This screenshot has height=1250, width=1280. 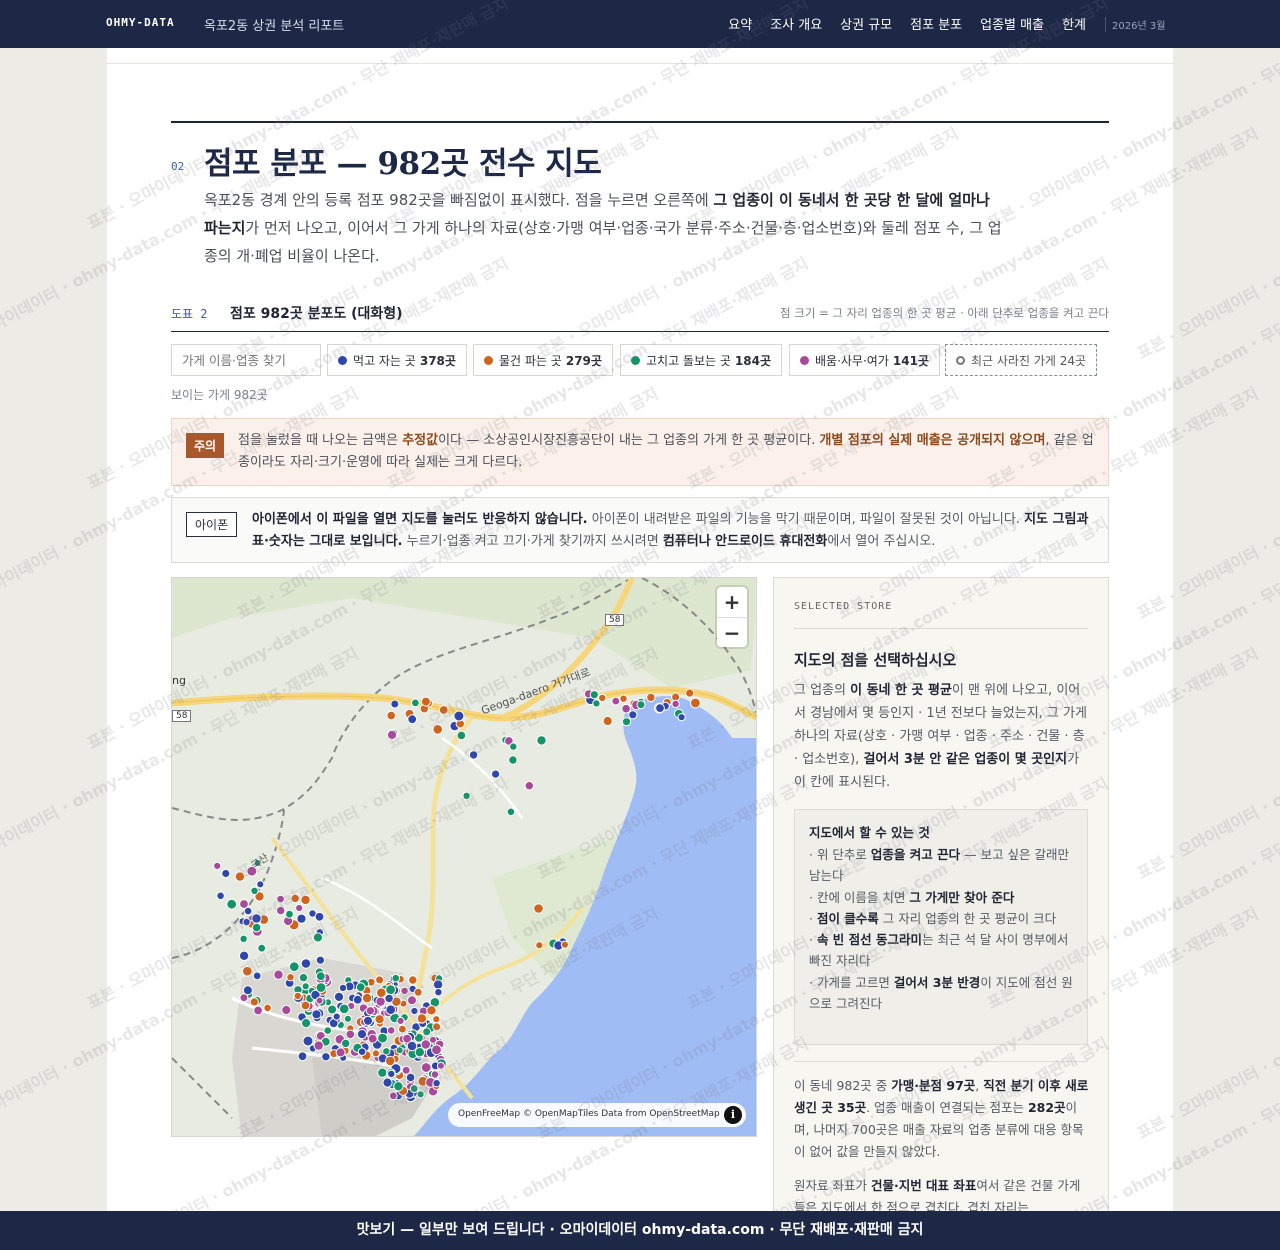 I want to click on brand-logo: OHMY-DATA, so click(x=140, y=22).